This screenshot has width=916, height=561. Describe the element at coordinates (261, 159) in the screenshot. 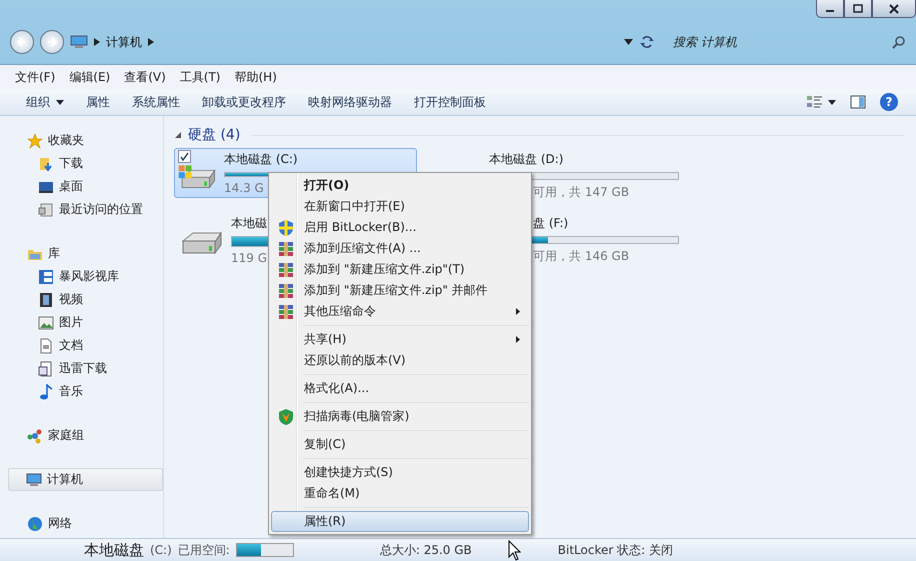

I see `drive-name: 本地磁盘 (C:)` at that location.